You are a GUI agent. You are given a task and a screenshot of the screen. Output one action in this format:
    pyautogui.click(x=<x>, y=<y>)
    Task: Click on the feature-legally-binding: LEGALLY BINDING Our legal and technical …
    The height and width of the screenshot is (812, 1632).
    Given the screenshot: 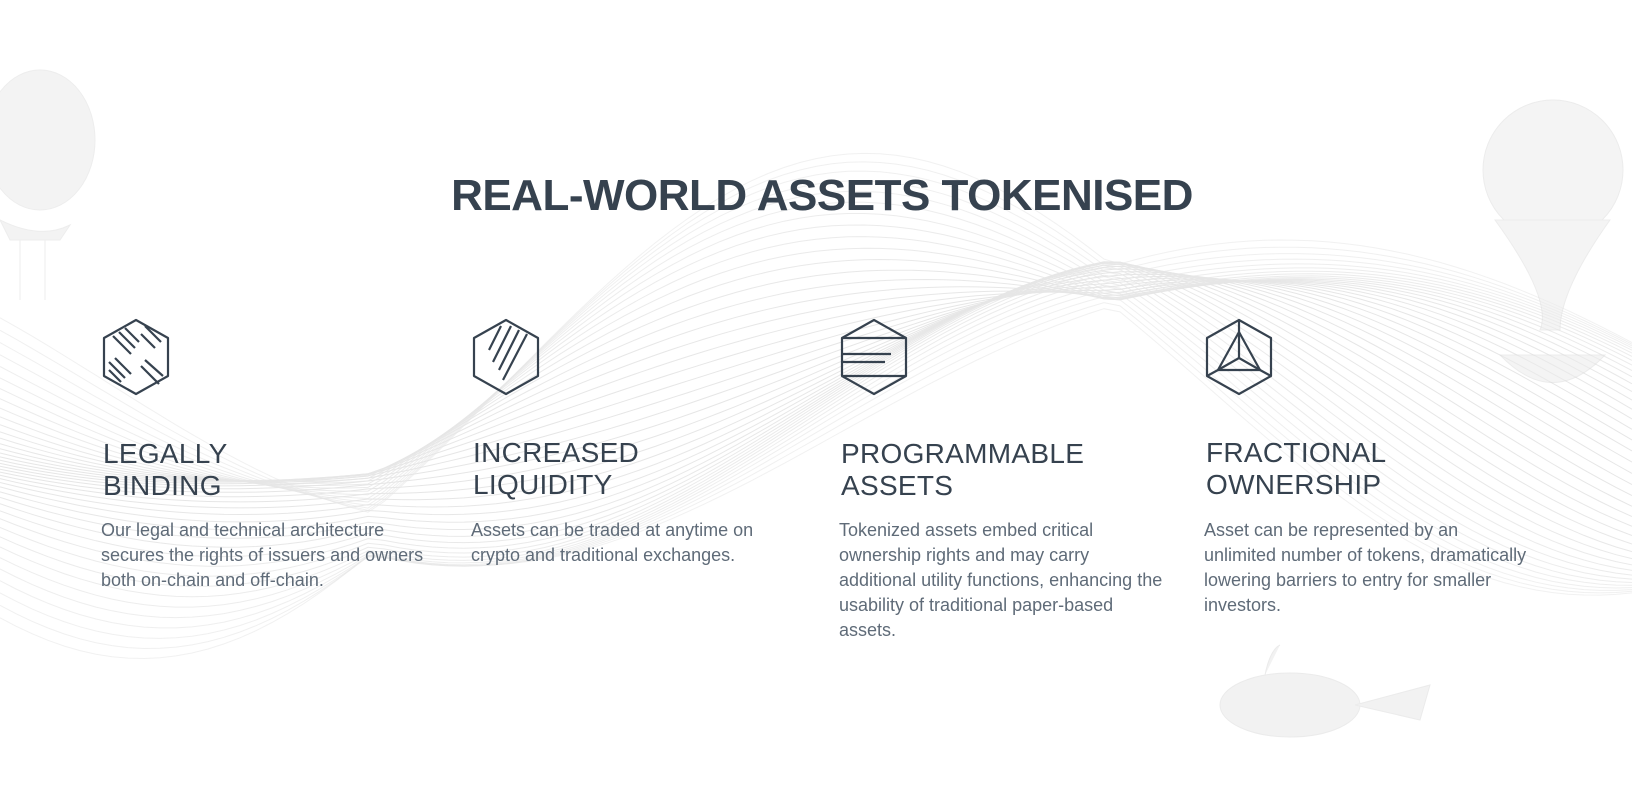 What is the action you would take?
    pyautogui.click(x=271, y=454)
    